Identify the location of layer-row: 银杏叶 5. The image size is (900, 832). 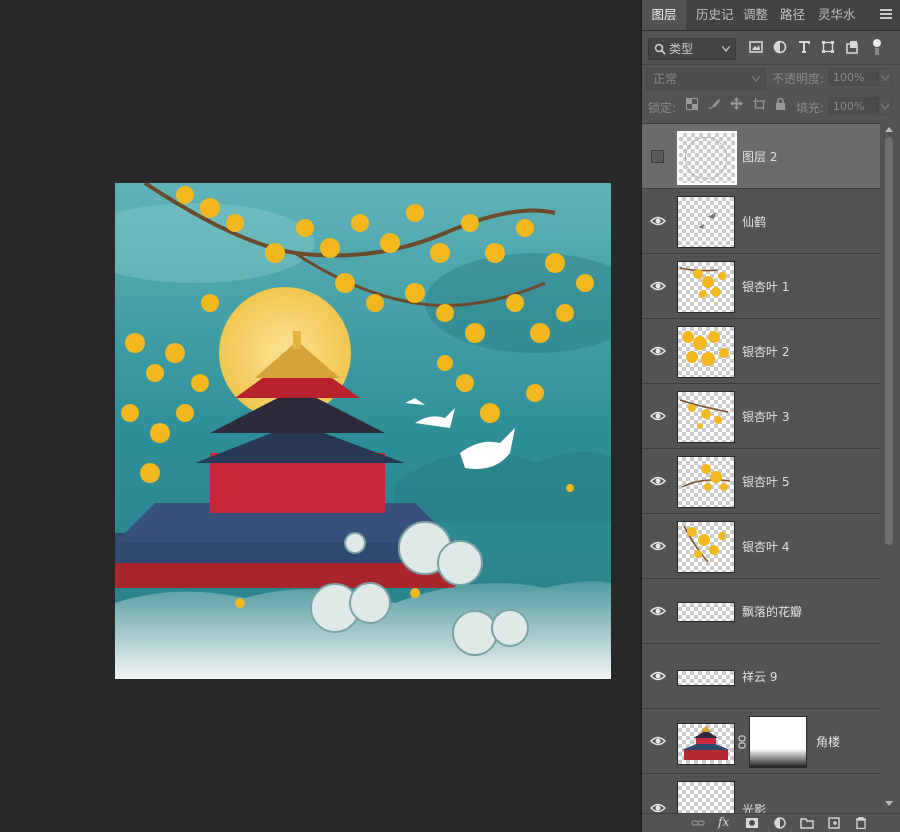
(761, 481).